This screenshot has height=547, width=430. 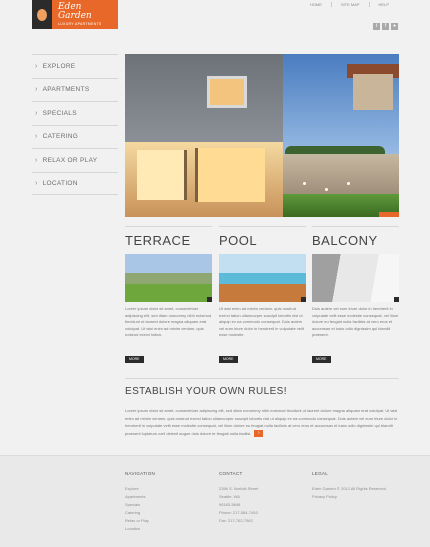 I want to click on sidebar-item-label: RELAX OR PLAY, so click(x=70, y=160).